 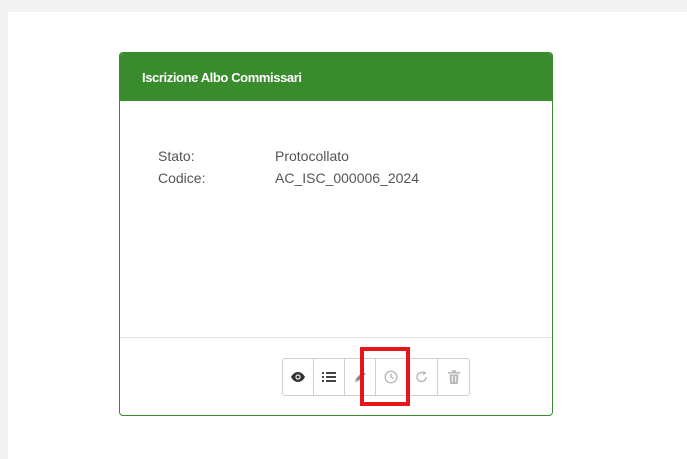 I want to click on code-label: Codice:, so click(x=182, y=178).